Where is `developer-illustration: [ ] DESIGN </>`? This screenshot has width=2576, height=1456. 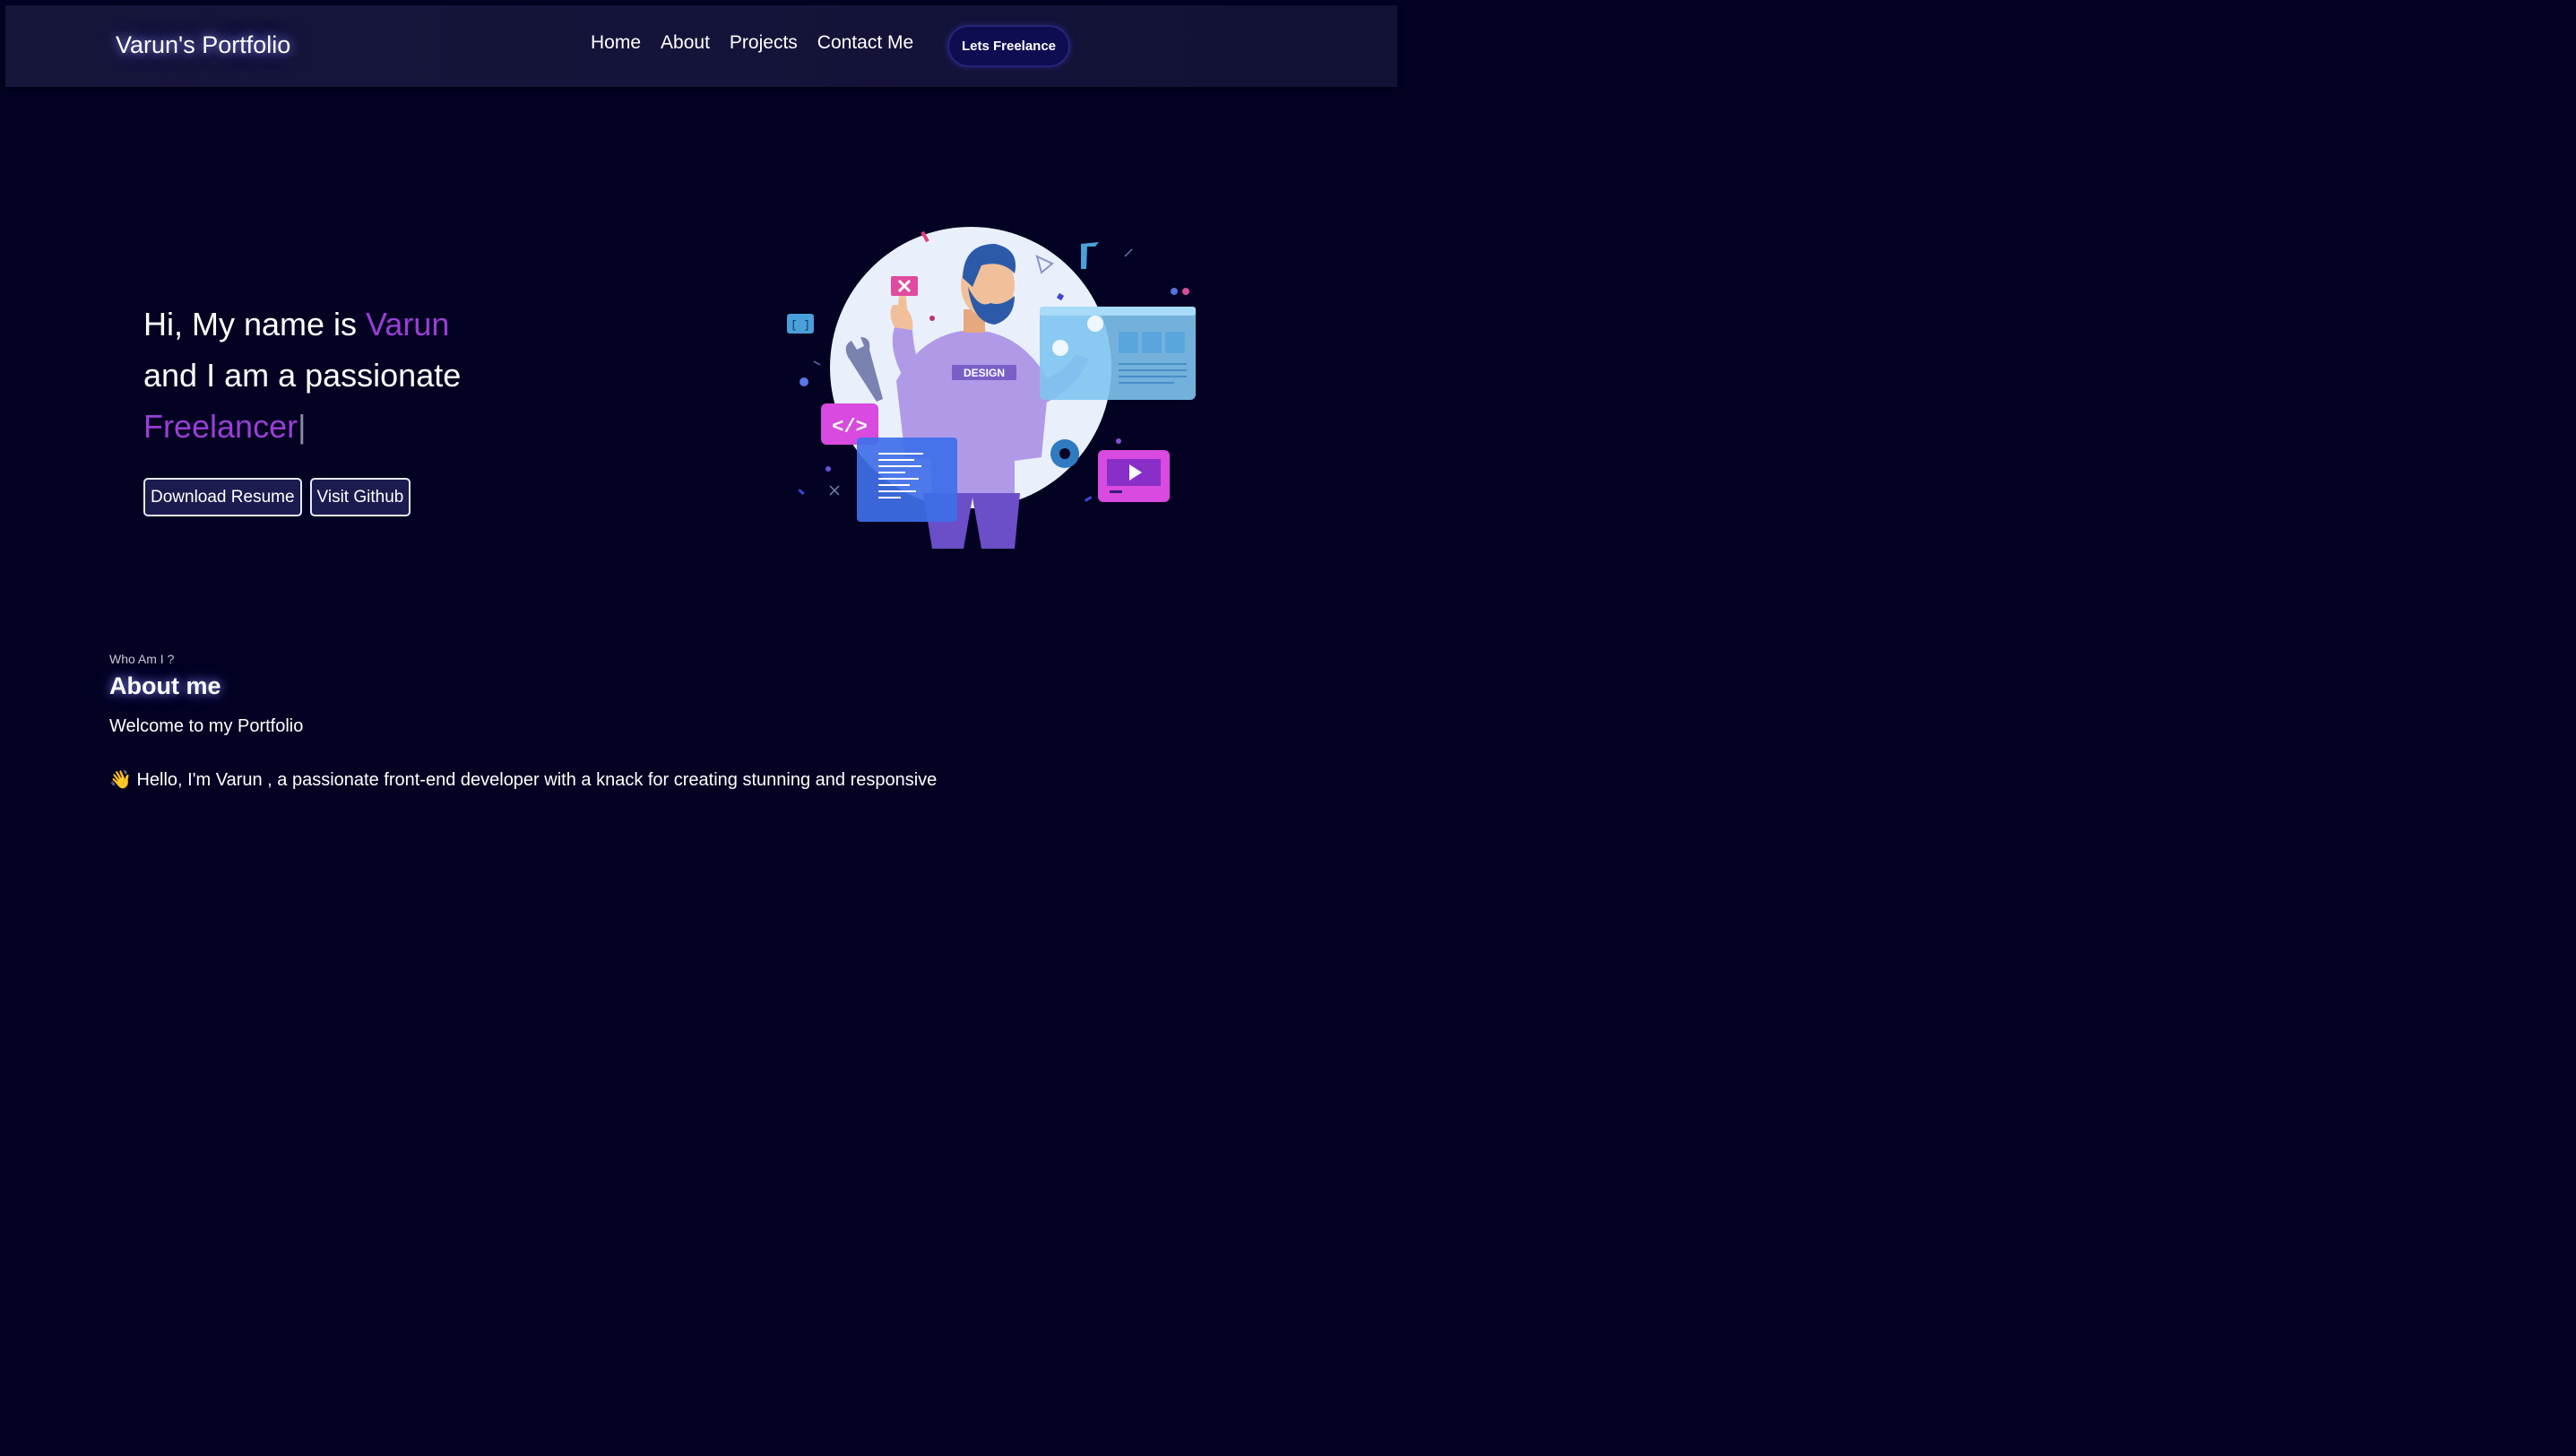 developer-illustration: [ ] DESIGN </> is located at coordinates (991, 388).